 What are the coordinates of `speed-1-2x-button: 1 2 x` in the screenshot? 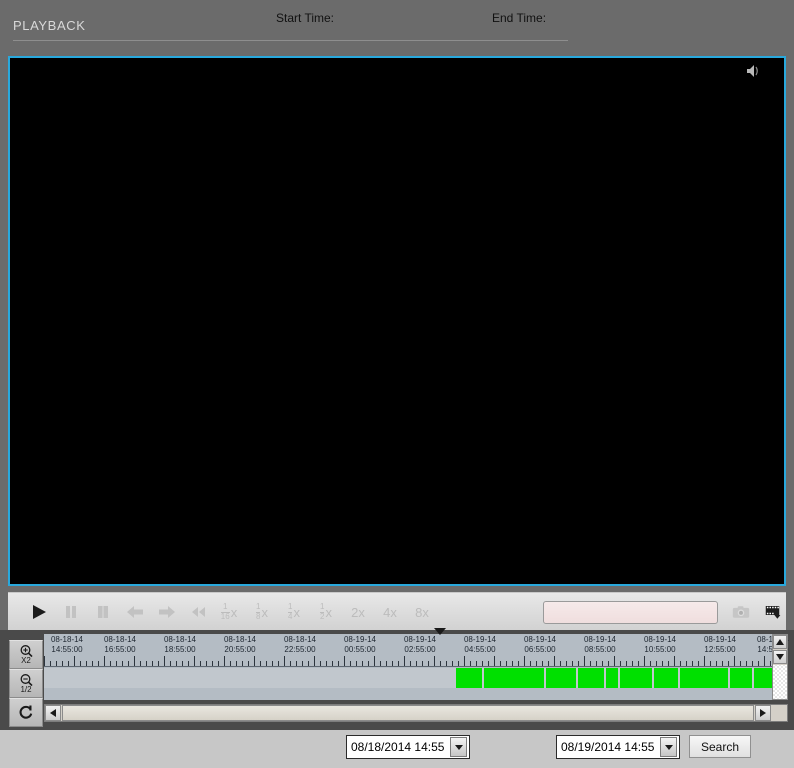 It's located at (326, 612).